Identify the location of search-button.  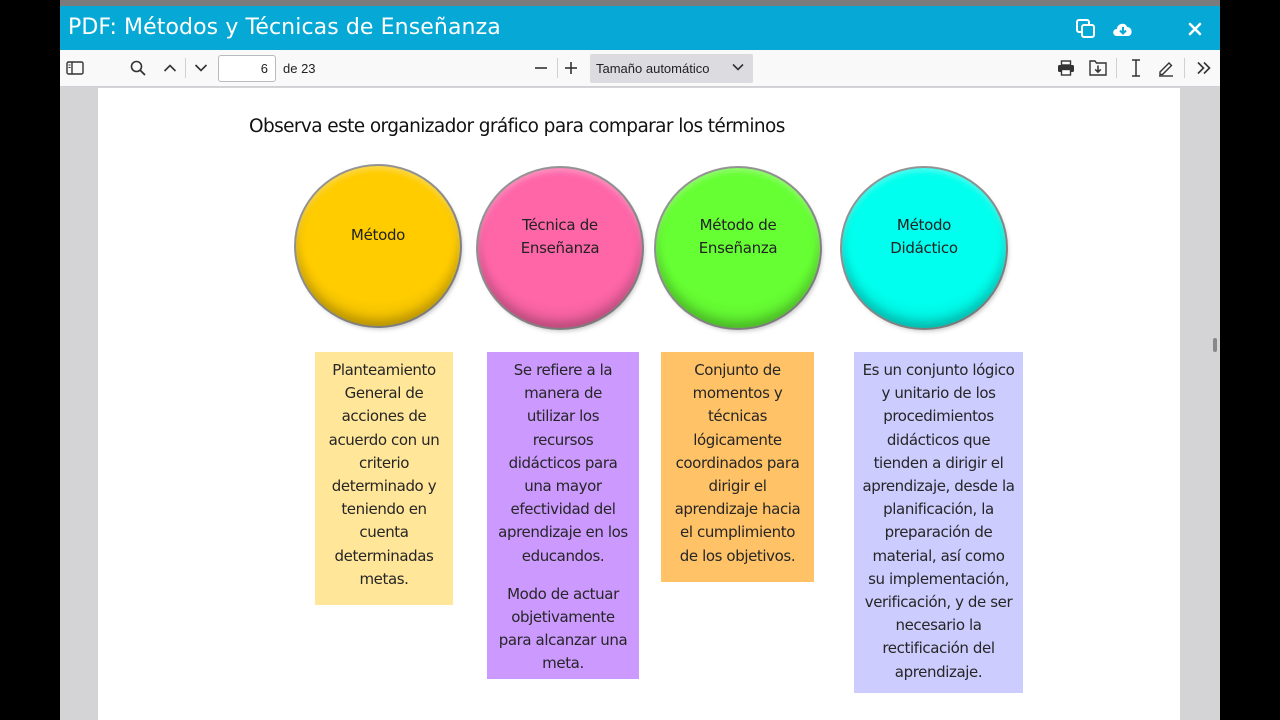
(138, 68).